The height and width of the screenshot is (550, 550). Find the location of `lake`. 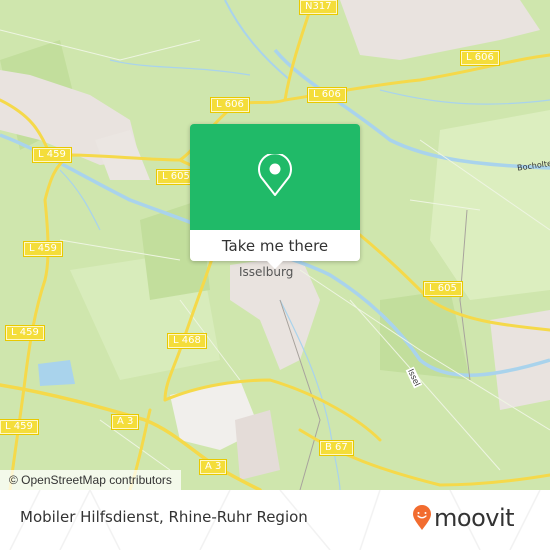

lake is located at coordinates (56, 373).